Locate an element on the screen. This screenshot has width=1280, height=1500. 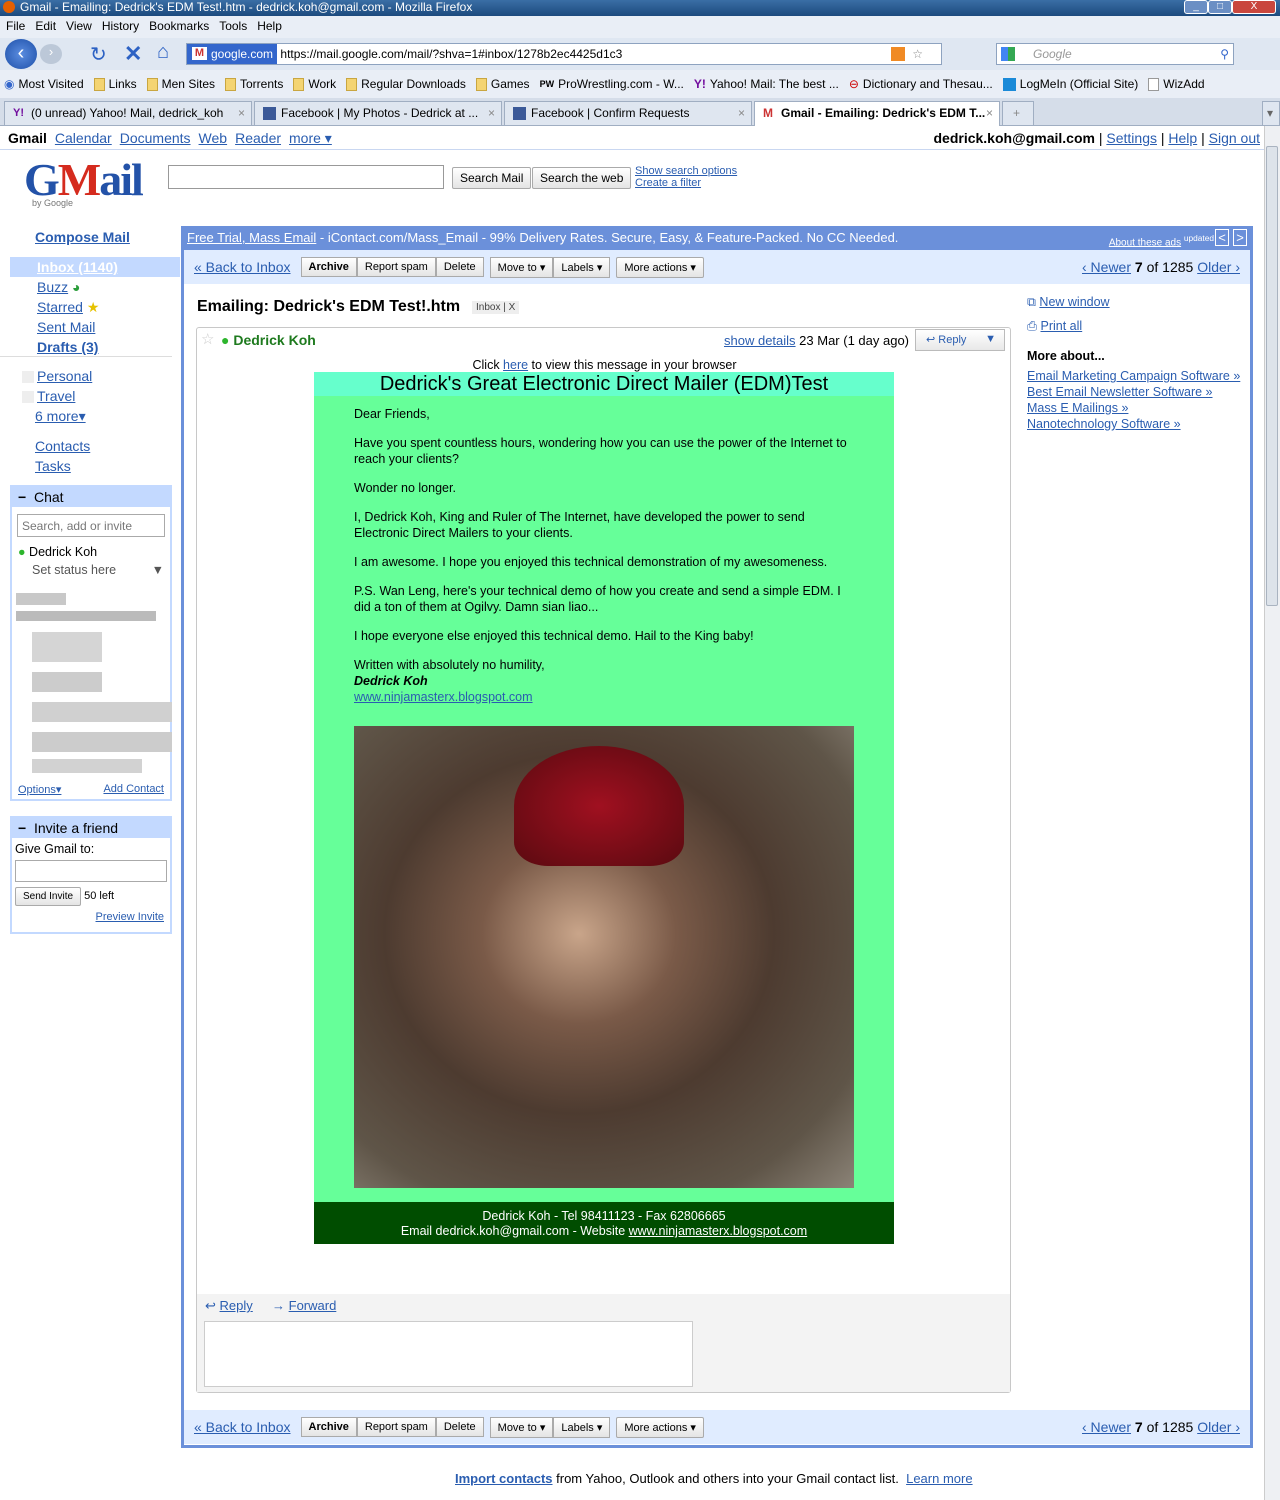
learn-more-link: Learn more is located at coordinates (939, 1478).